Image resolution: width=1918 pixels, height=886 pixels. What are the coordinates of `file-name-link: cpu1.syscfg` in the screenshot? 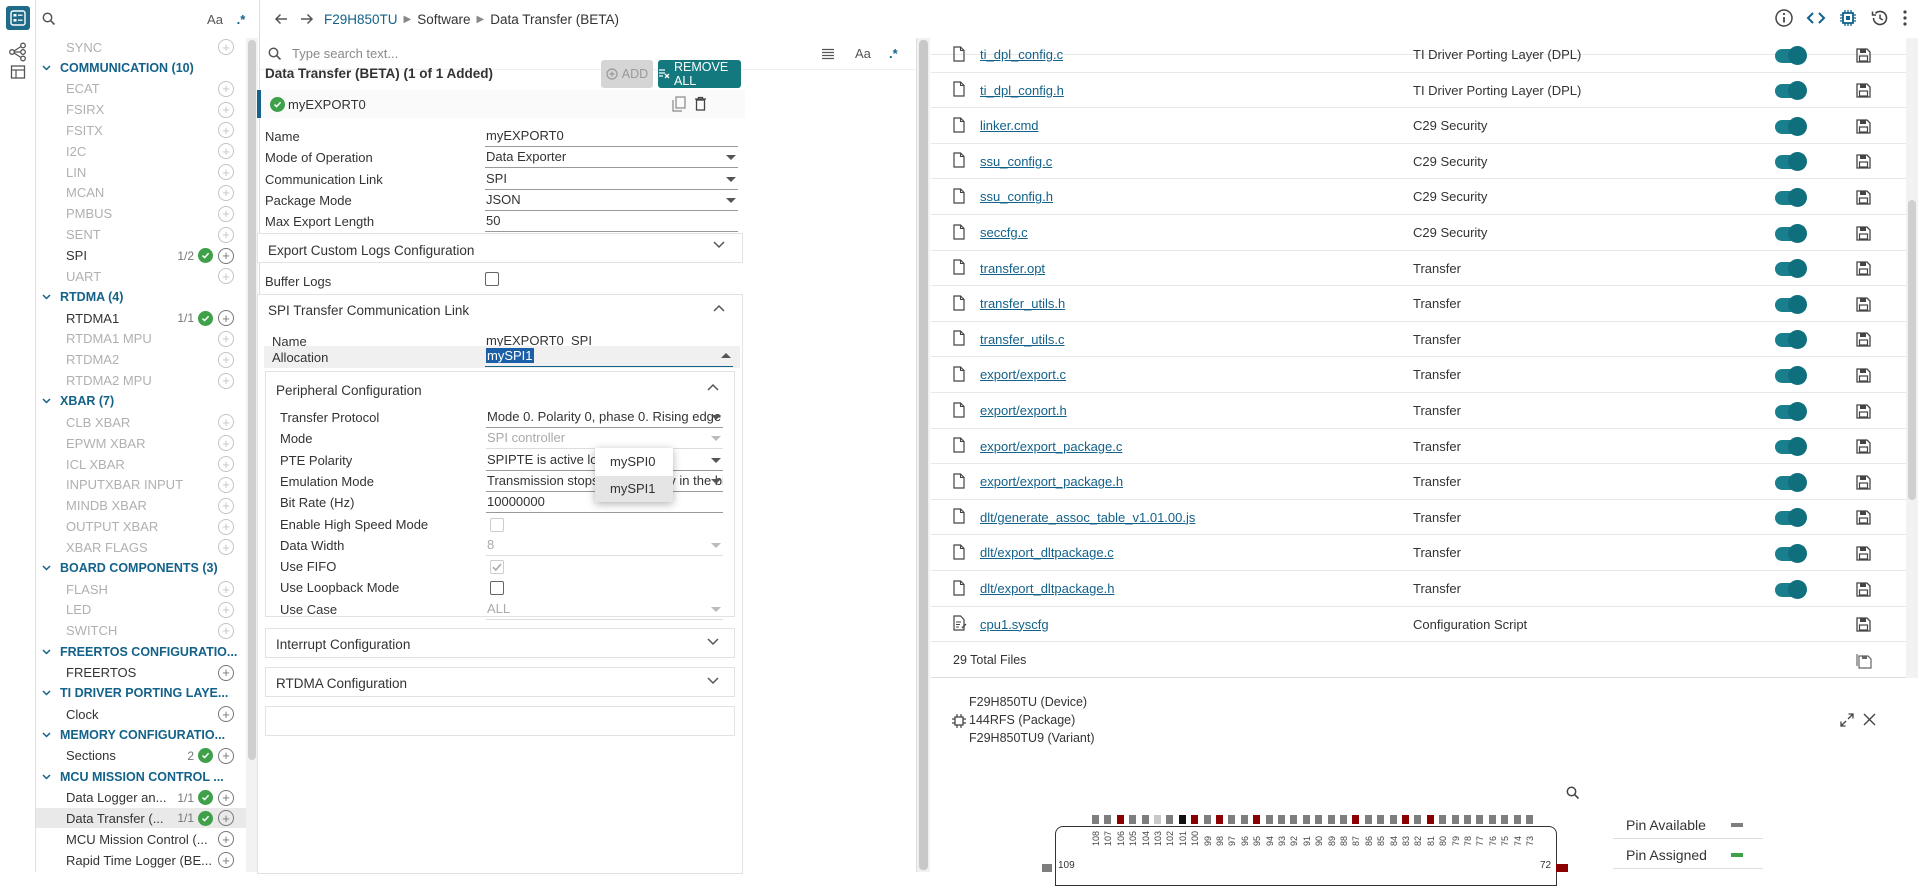 It's located at (1014, 624).